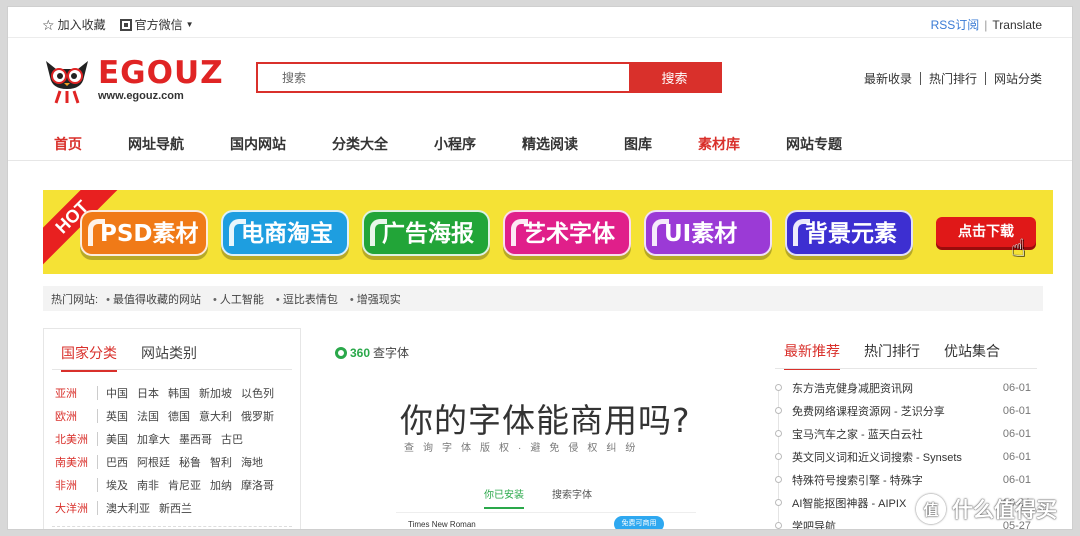 This screenshot has width=1080, height=536. I want to click on country-link: 埃及, so click(117, 485).